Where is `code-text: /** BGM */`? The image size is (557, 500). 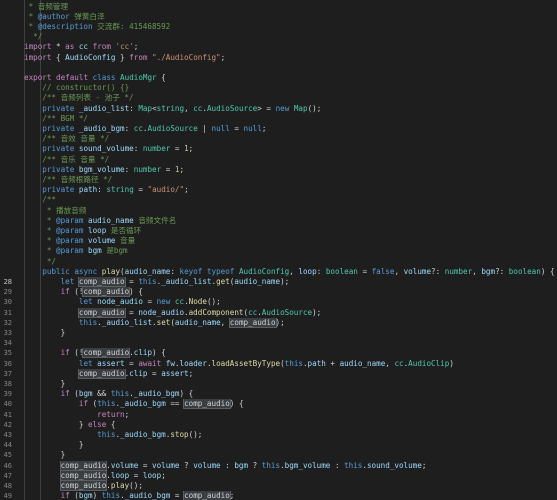
code-text: /** BGM */ is located at coordinates (284, 119).